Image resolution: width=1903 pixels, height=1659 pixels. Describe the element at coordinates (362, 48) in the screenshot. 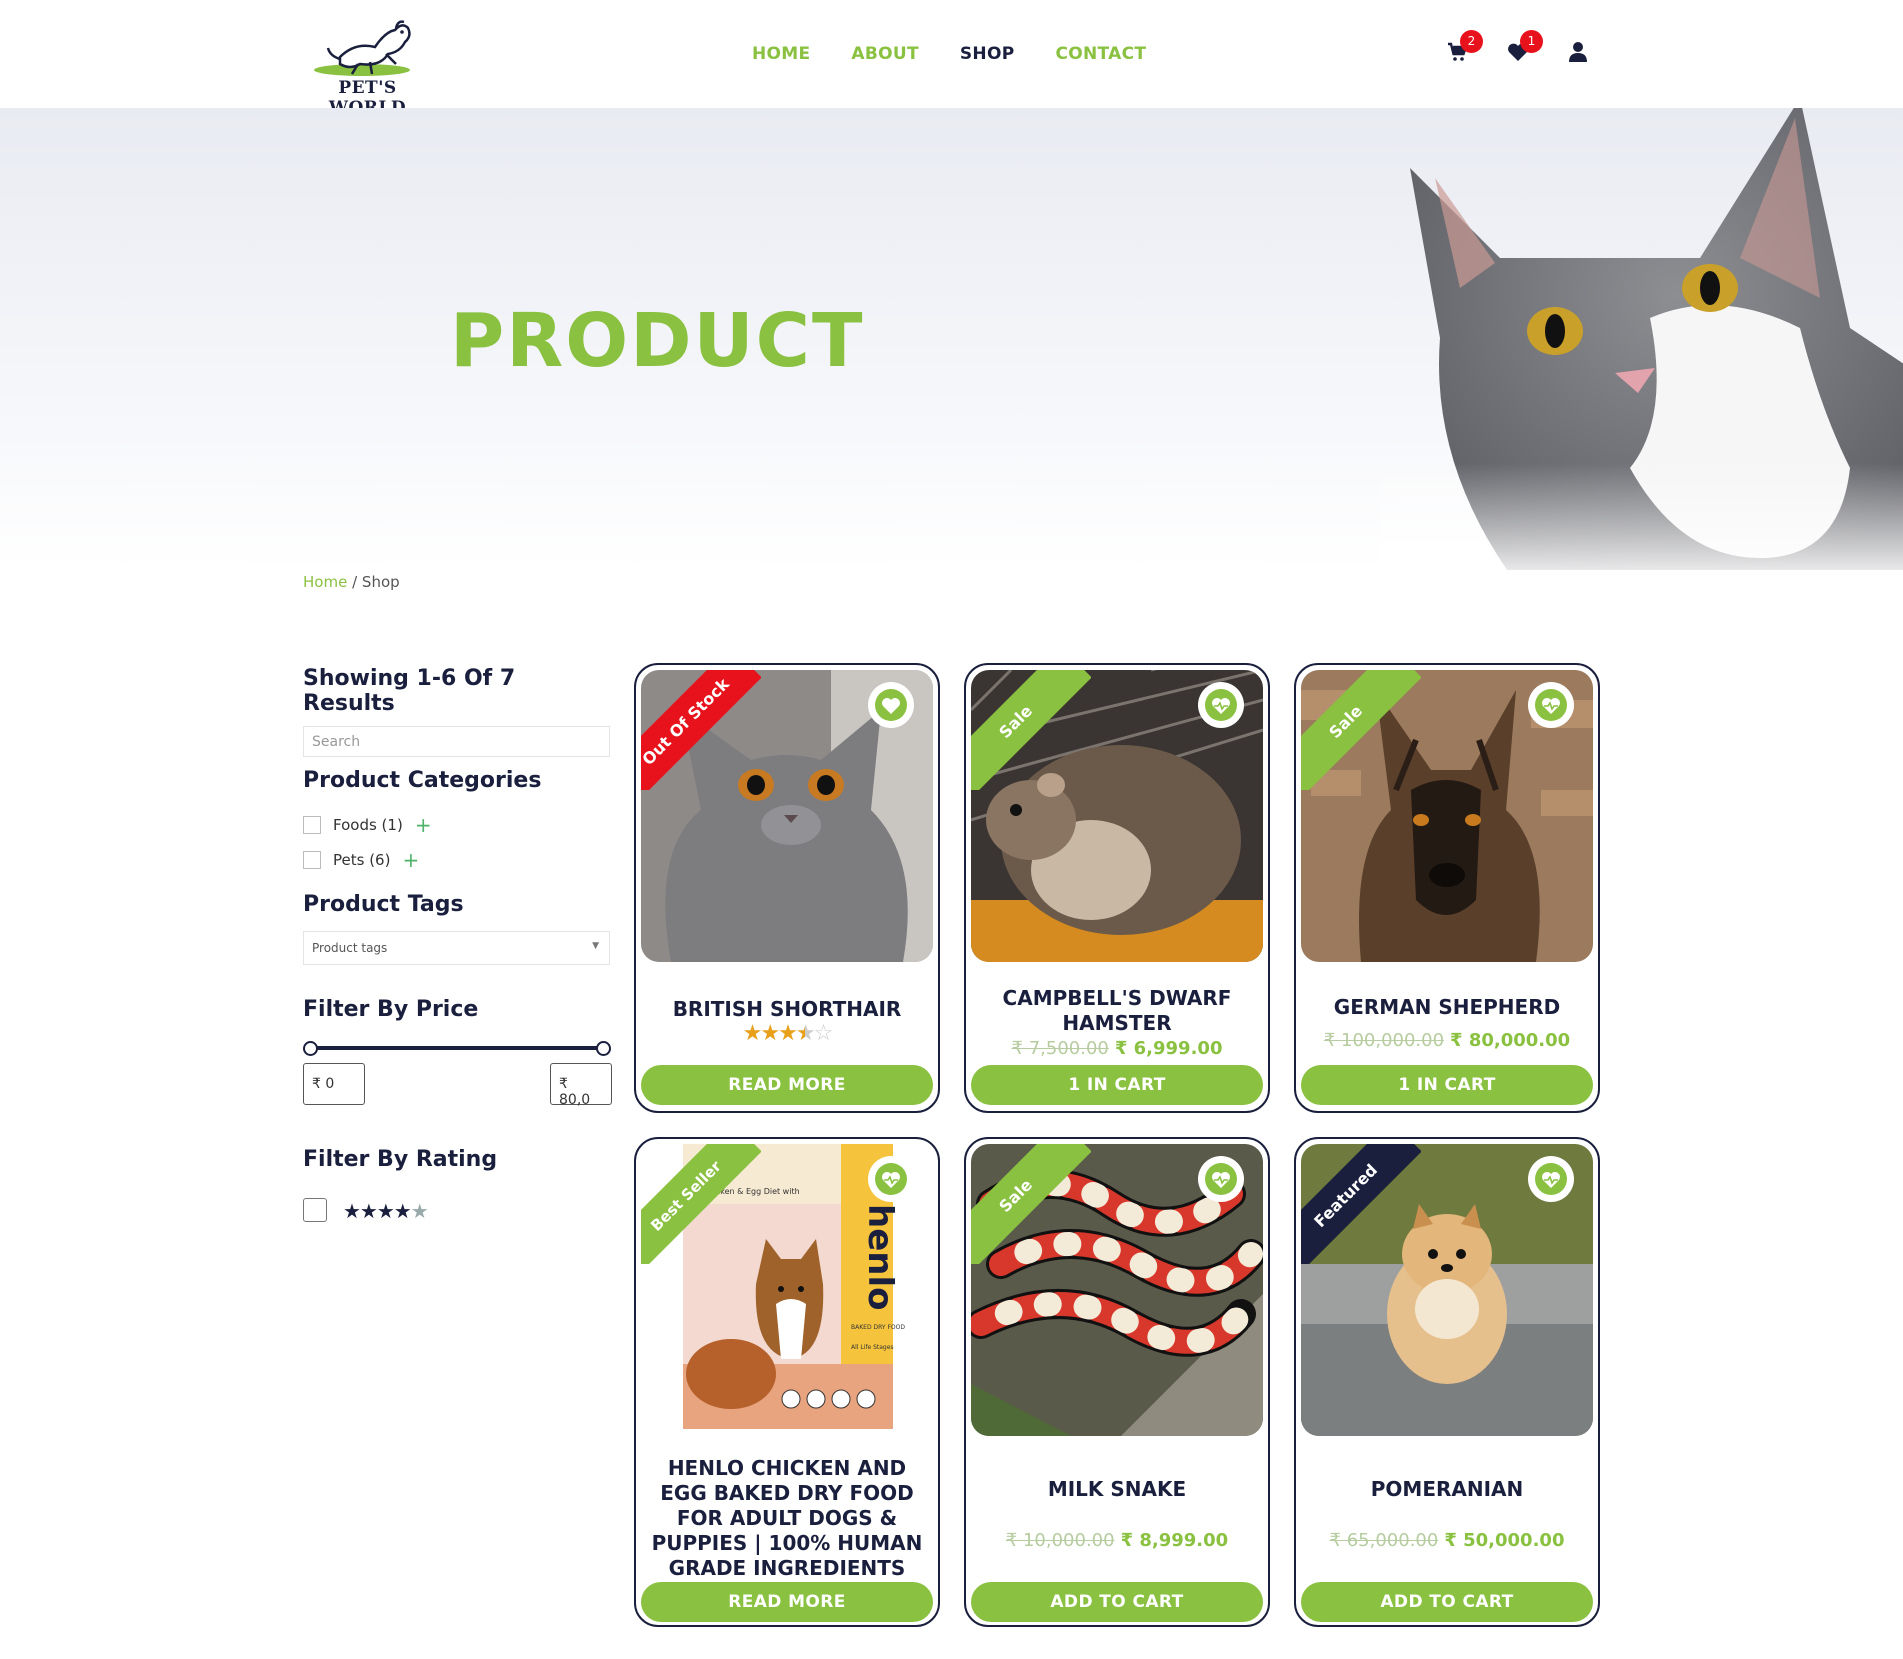

I see `dog-logo-icon` at that location.